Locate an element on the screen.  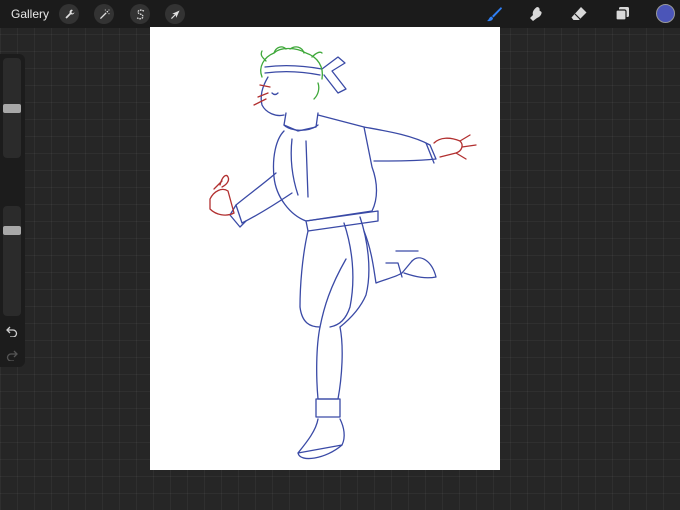
opacity-thumb is located at coordinates (12, 231).